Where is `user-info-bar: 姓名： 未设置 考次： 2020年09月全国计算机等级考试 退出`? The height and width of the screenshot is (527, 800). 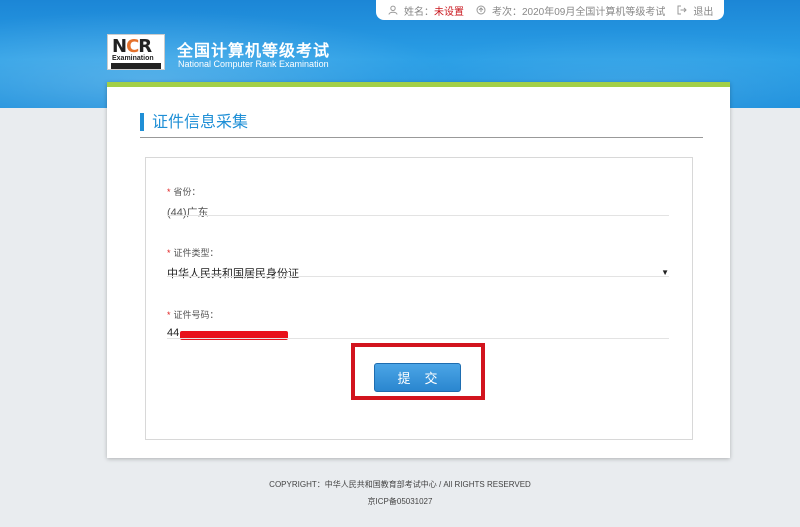
user-info-bar: 姓名： 未设置 考次： 2020年09月全国计算机等级考试 退出 is located at coordinates (550, 10).